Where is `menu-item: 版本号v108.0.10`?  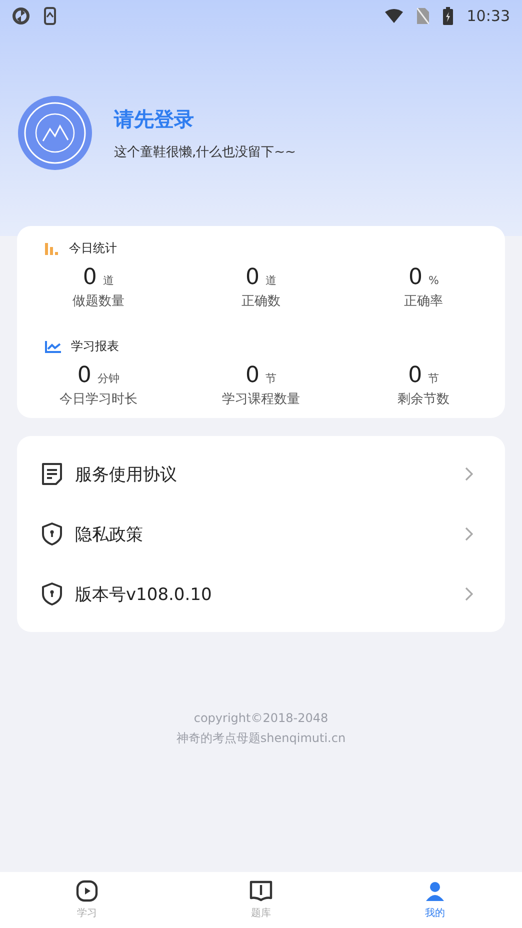 menu-item: 版本号v108.0.10 is located at coordinates (261, 594).